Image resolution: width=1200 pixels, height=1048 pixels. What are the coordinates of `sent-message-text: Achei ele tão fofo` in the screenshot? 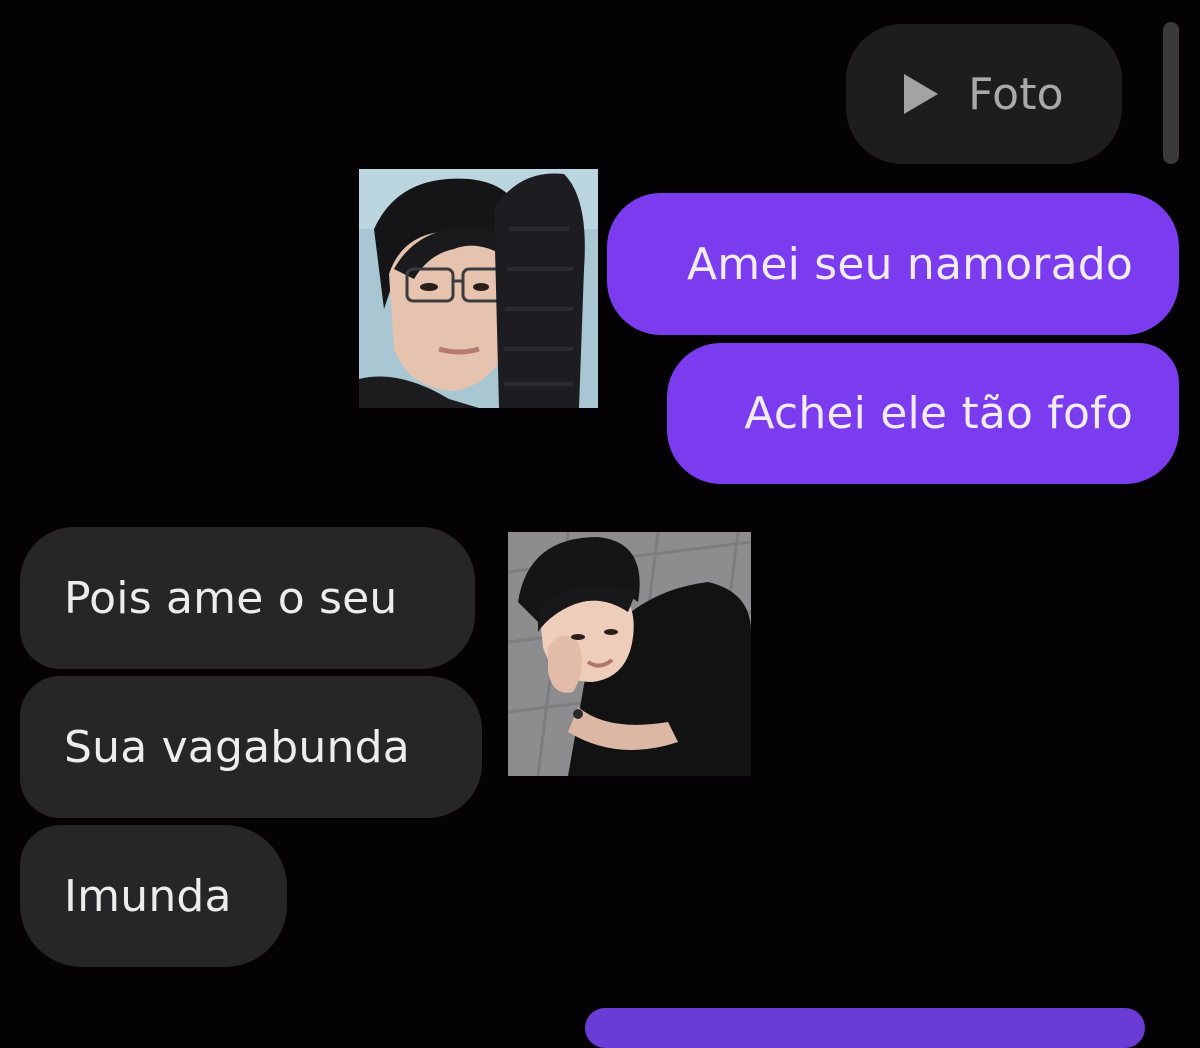 It's located at (938, 413).